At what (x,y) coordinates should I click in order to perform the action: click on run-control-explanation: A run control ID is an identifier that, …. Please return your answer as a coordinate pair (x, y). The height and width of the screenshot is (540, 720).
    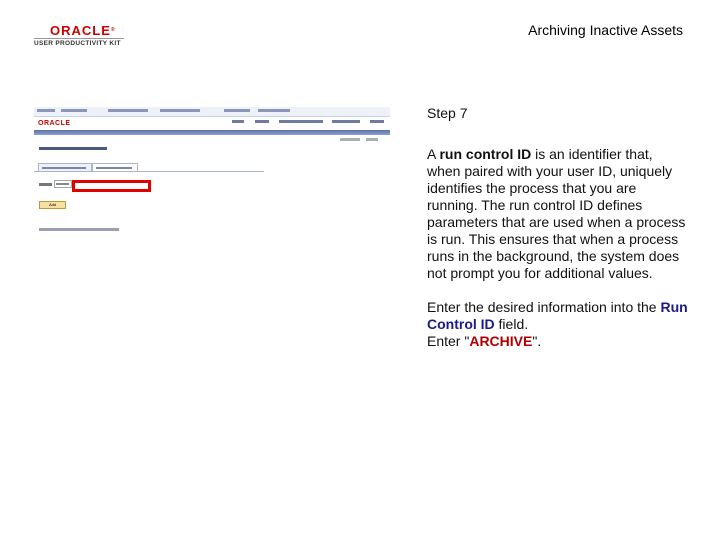
    Looking at the image, I should click on (556, 213).